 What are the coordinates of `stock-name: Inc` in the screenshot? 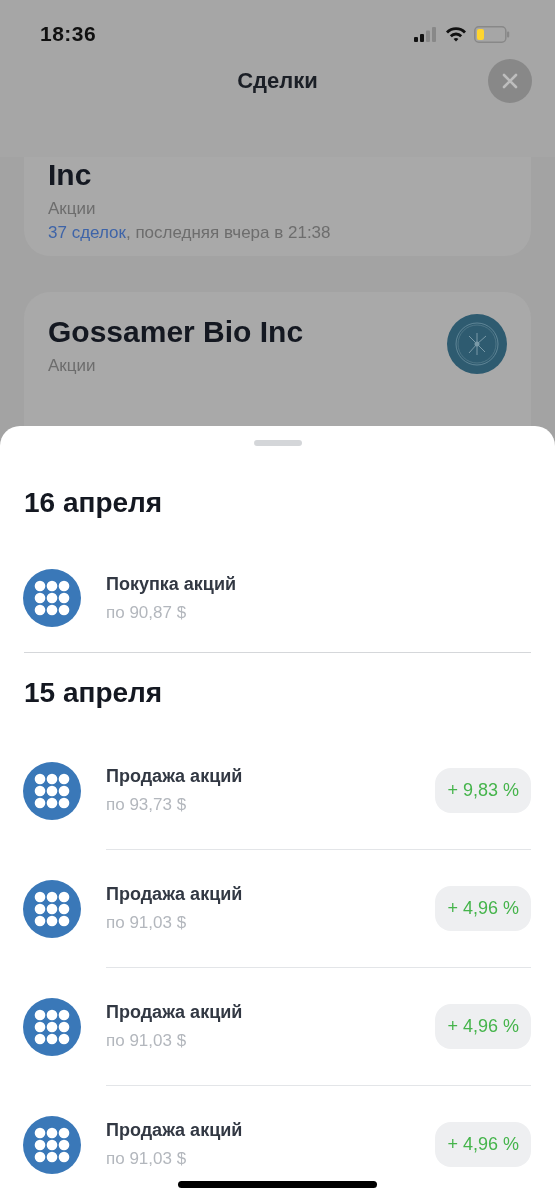 It's located at (70, 175).